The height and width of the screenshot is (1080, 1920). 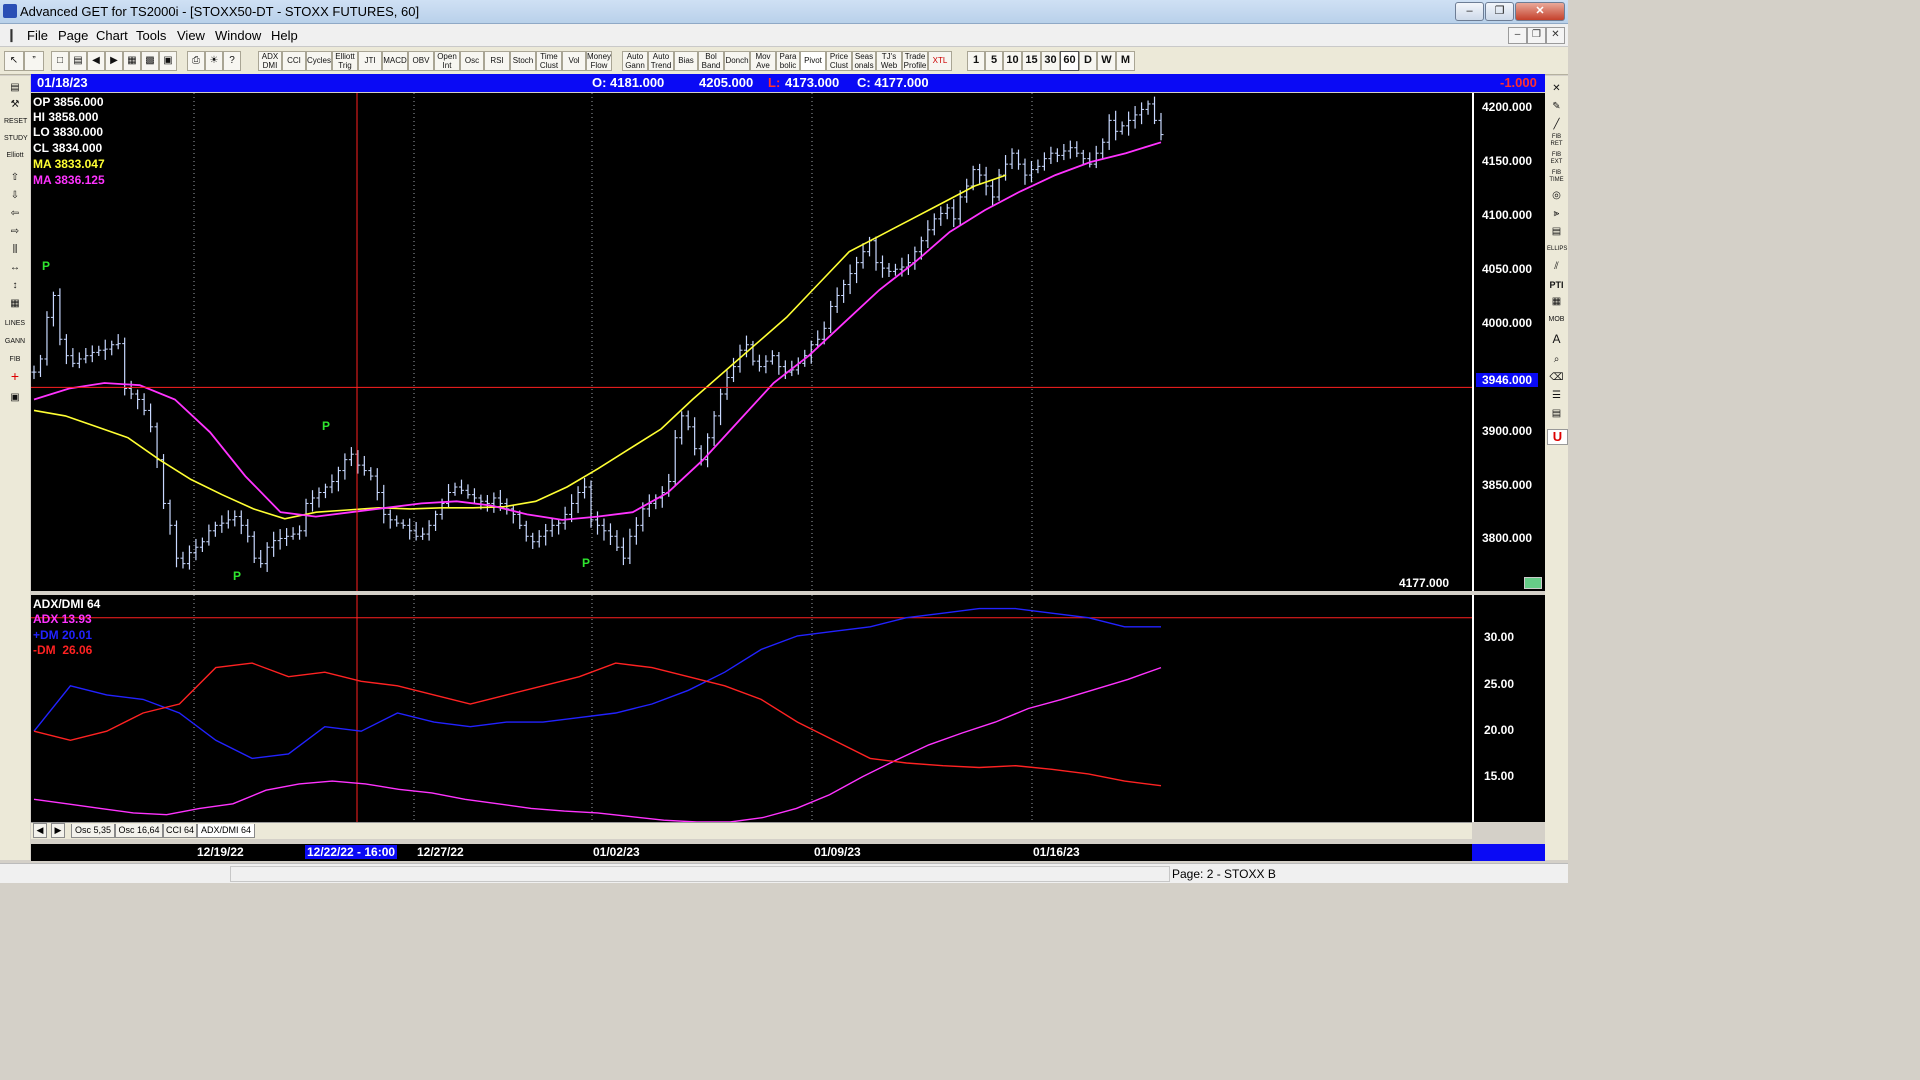 What do you see at coordinates (370, 61) in the screenshot?
I see `jti-button: JTI` at bounding box center [370, 61].